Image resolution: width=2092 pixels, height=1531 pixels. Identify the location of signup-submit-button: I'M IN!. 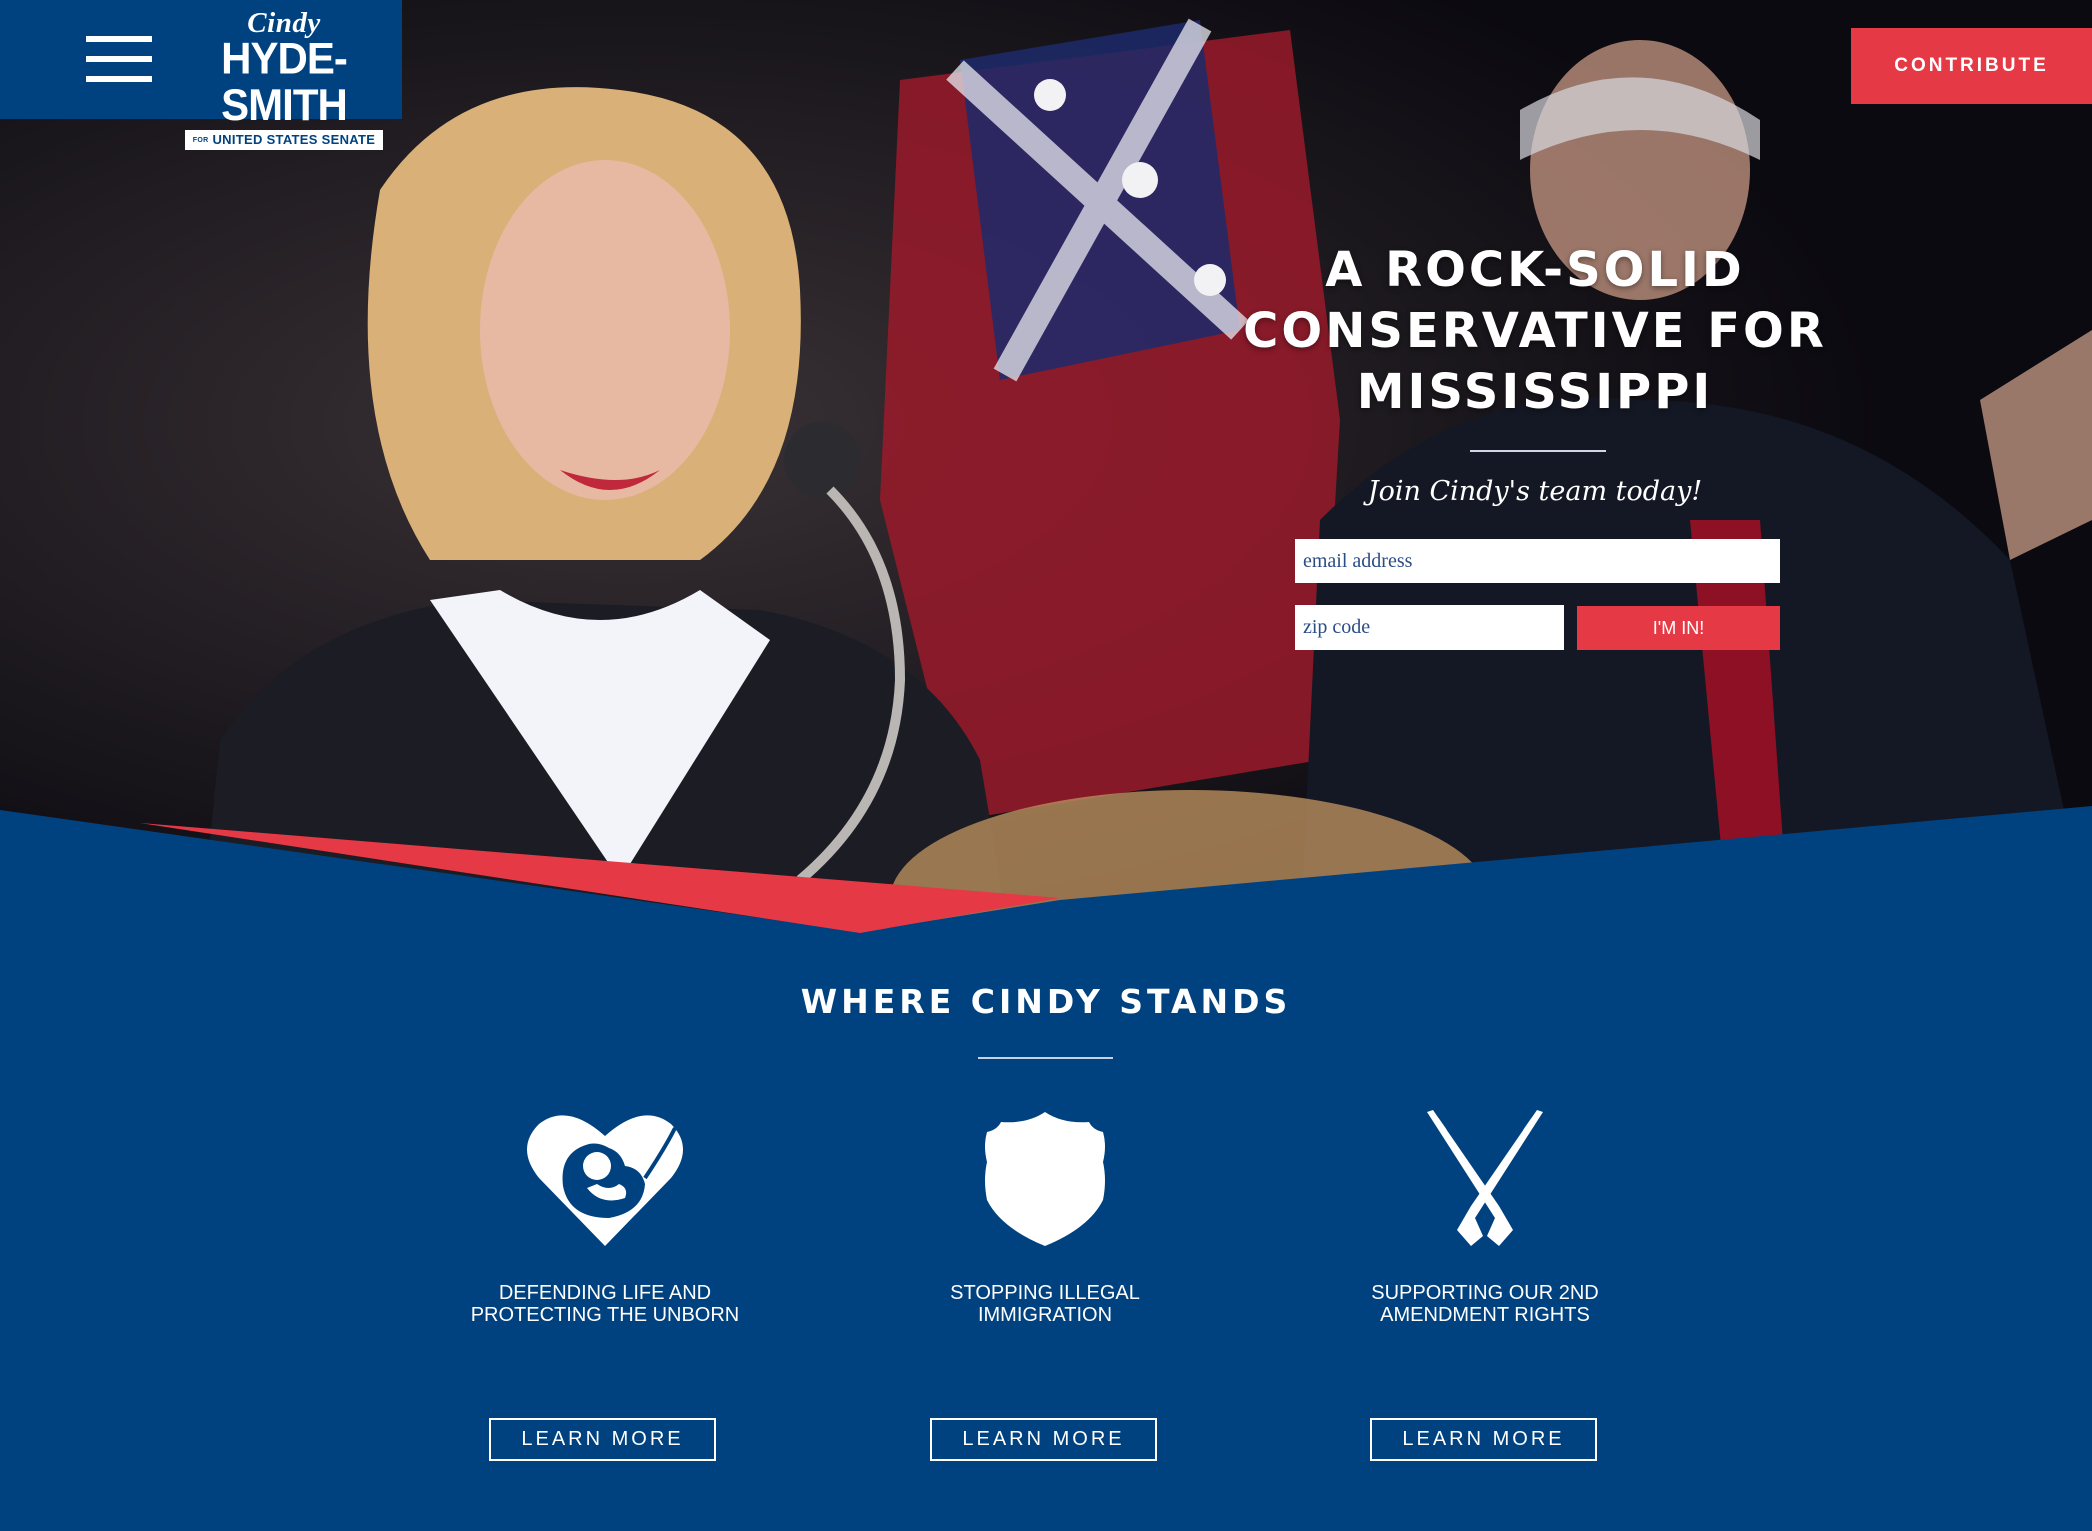
(1678, 628).